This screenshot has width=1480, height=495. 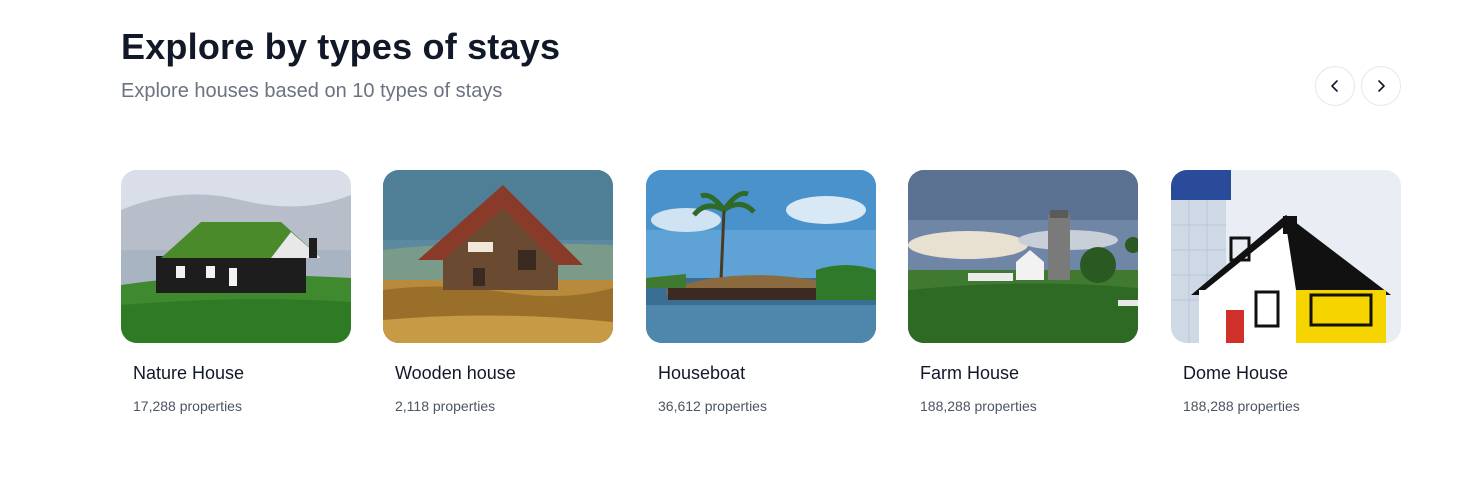 What do you see at coordinates (702, 373) in the screenshot?
I see `card-title: Houseboat` at bounding box center [702, 373].